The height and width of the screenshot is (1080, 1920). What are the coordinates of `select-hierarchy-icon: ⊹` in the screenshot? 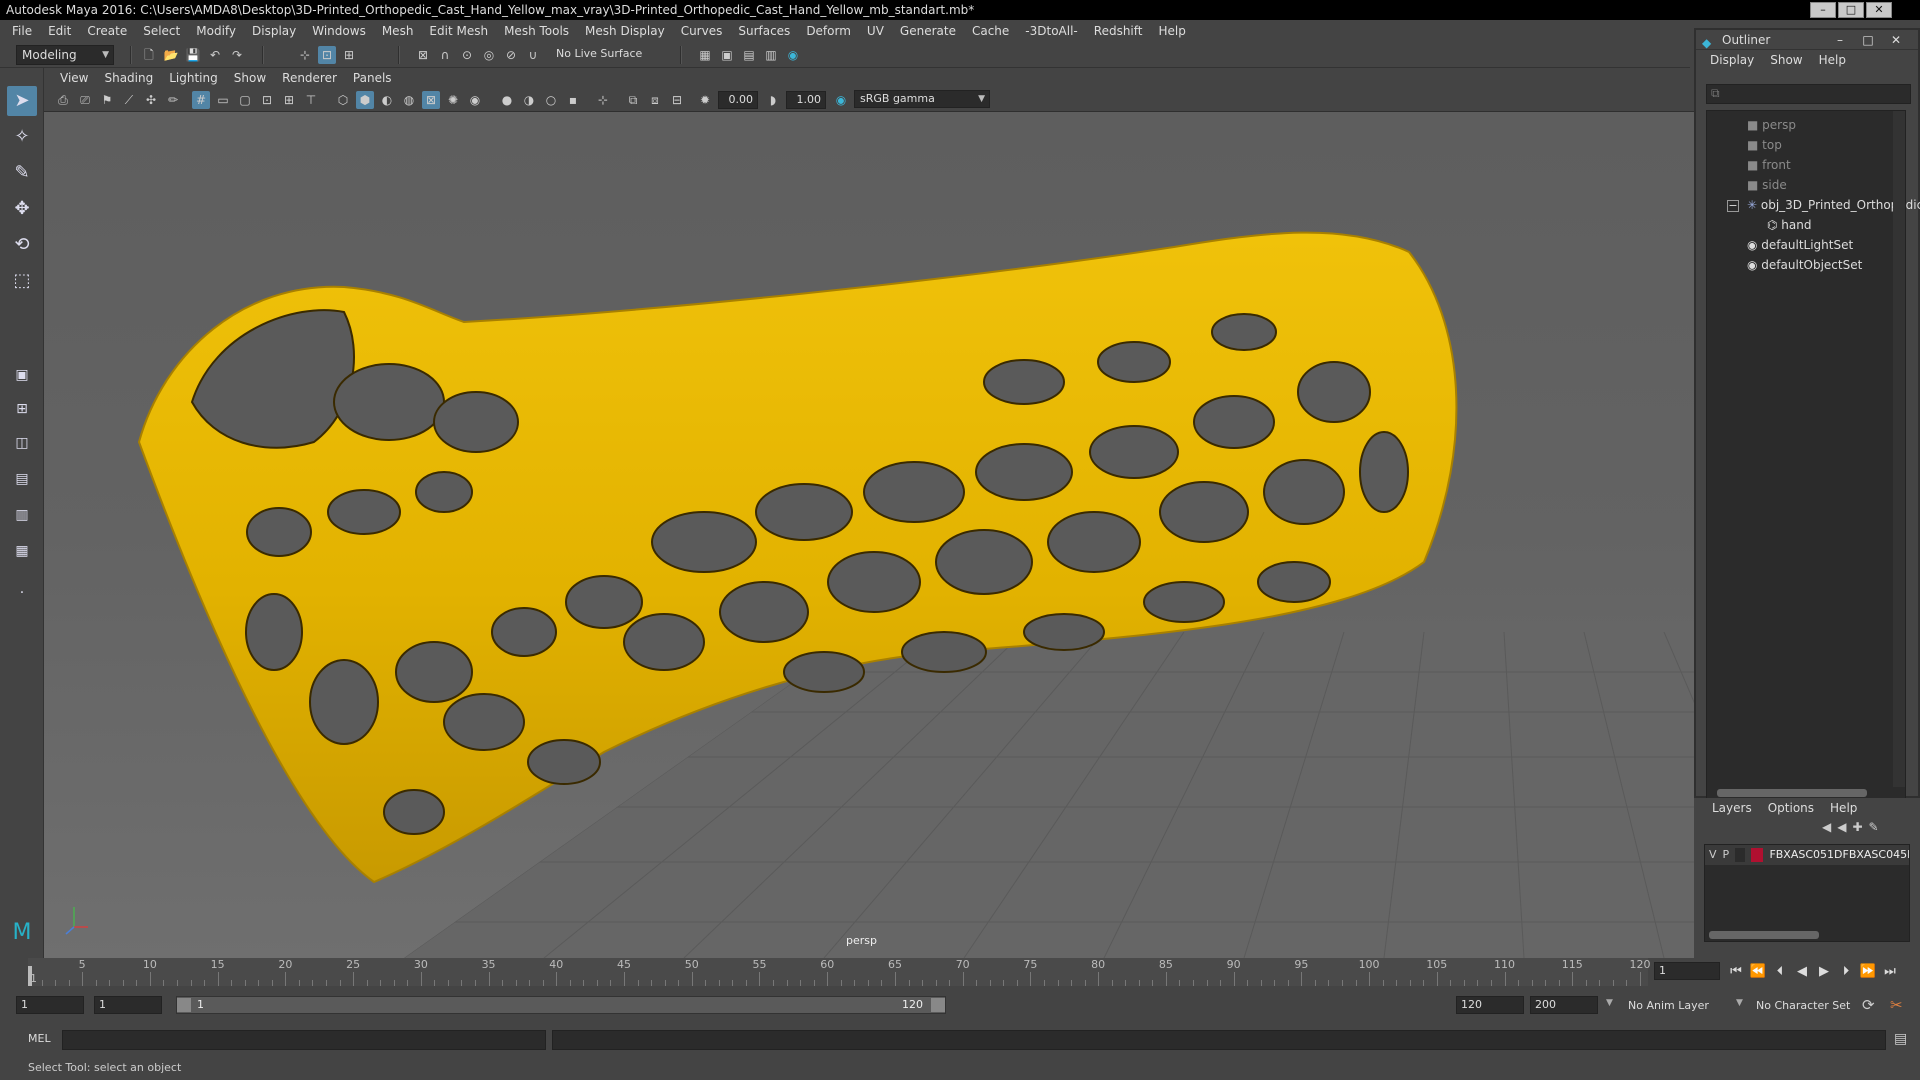 It's located at (305, 55).